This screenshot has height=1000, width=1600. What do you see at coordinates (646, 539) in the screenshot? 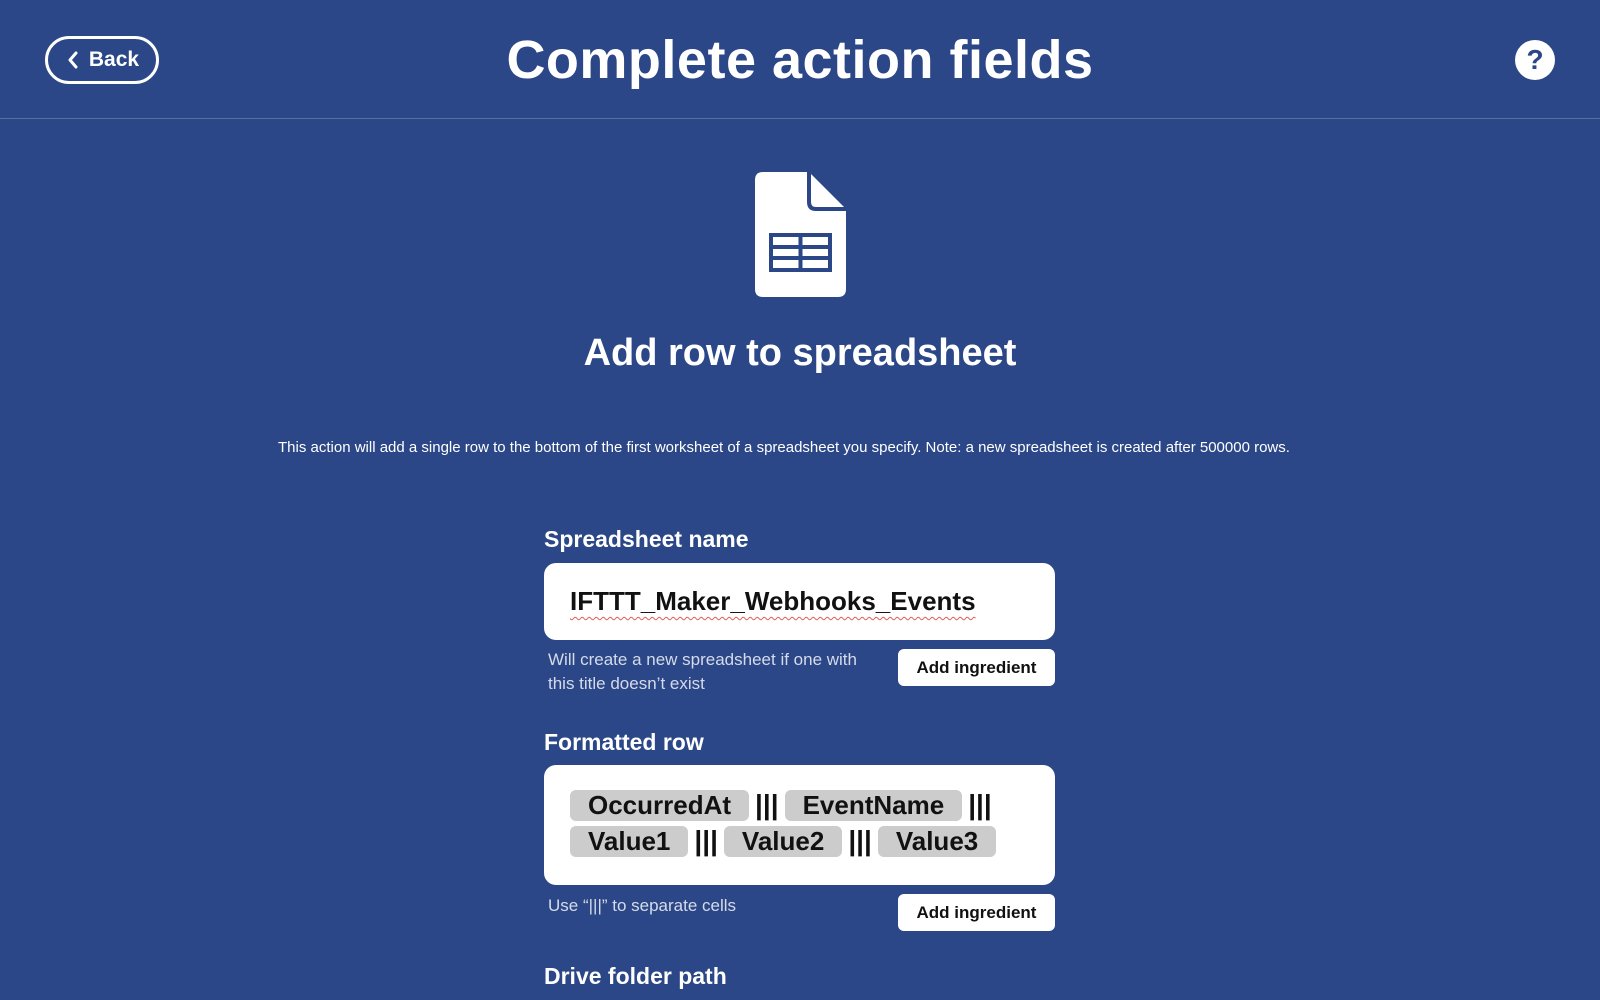
I see `spreadsheet-name-label: Spreadsheet name` at bounding box center [646, 539].